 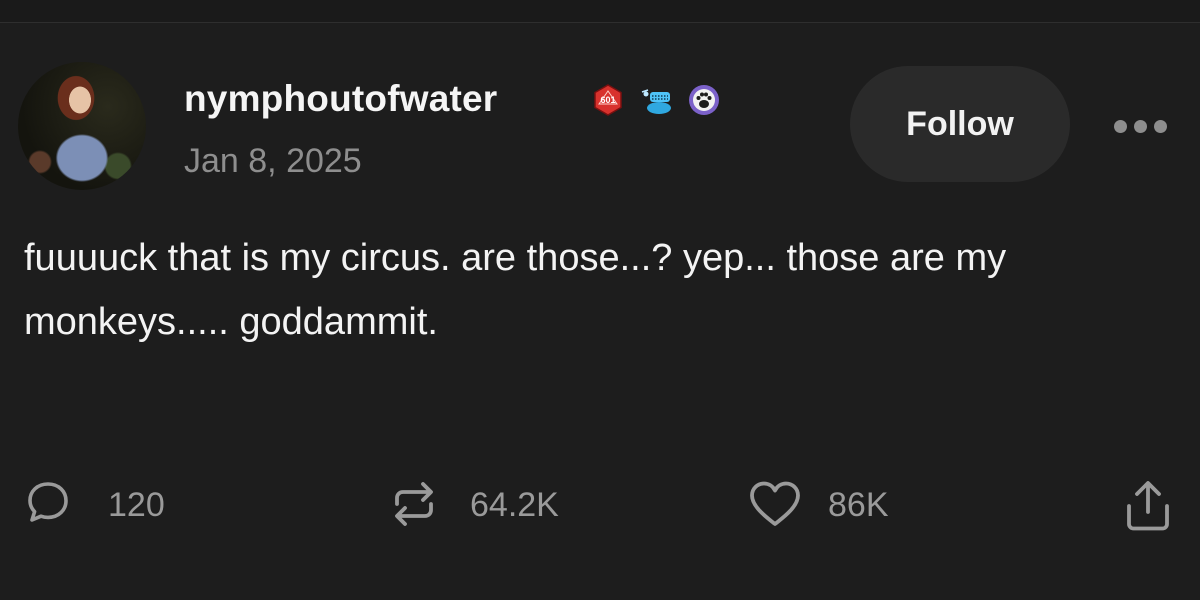 What do you see at coordinates (704, 100) in the screenshot?
I see `paw-print-icon` at bounding box center [704, 100].